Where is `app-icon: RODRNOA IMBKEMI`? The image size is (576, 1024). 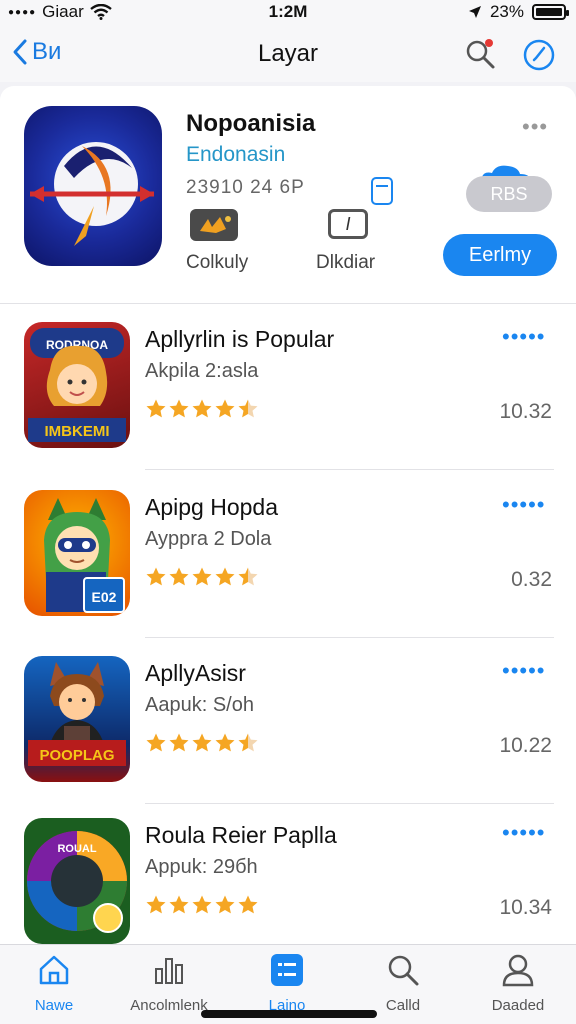
app-icon: RODRNOA IMBKEMI is located at coordinates (77, 385).